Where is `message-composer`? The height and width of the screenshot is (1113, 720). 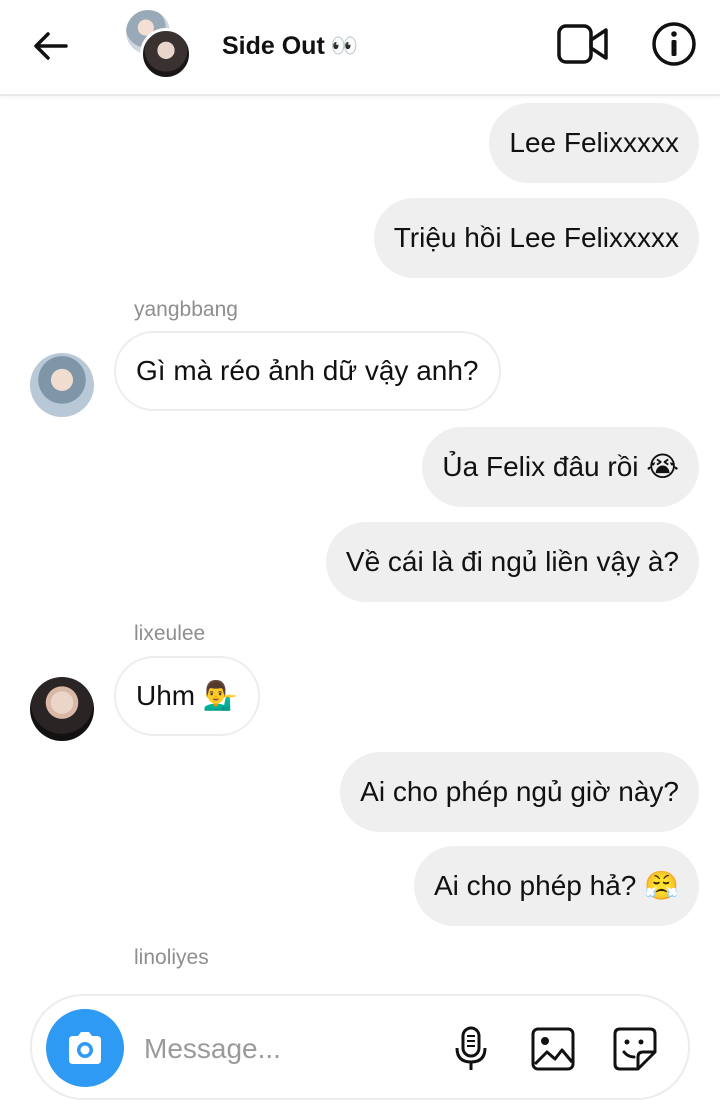 message-composer is located at coordinates (360, 1047).